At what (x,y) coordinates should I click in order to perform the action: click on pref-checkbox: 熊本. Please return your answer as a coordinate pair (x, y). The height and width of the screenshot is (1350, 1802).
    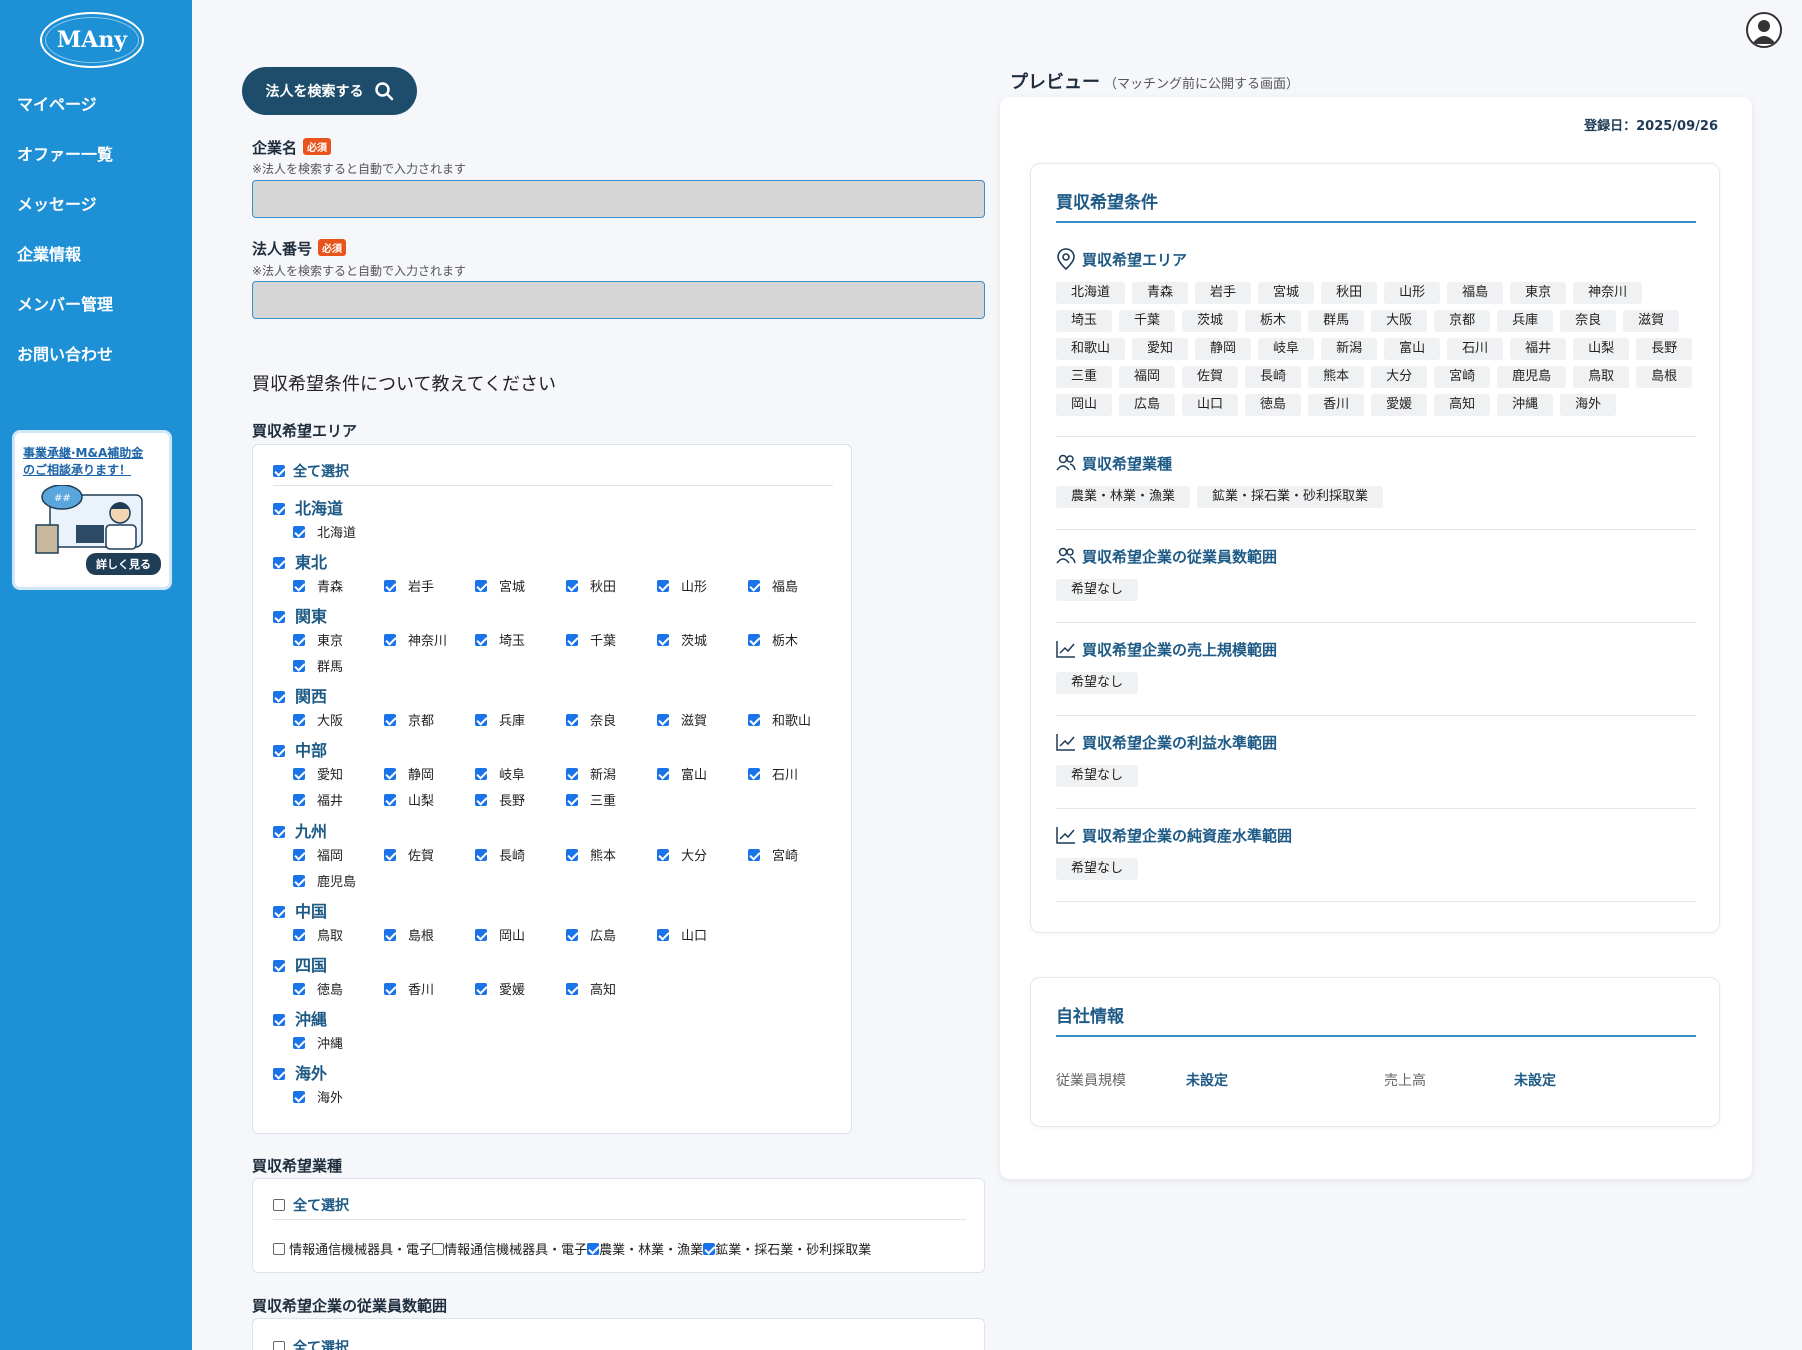
    Looking at the image, I should click on (611, 857).